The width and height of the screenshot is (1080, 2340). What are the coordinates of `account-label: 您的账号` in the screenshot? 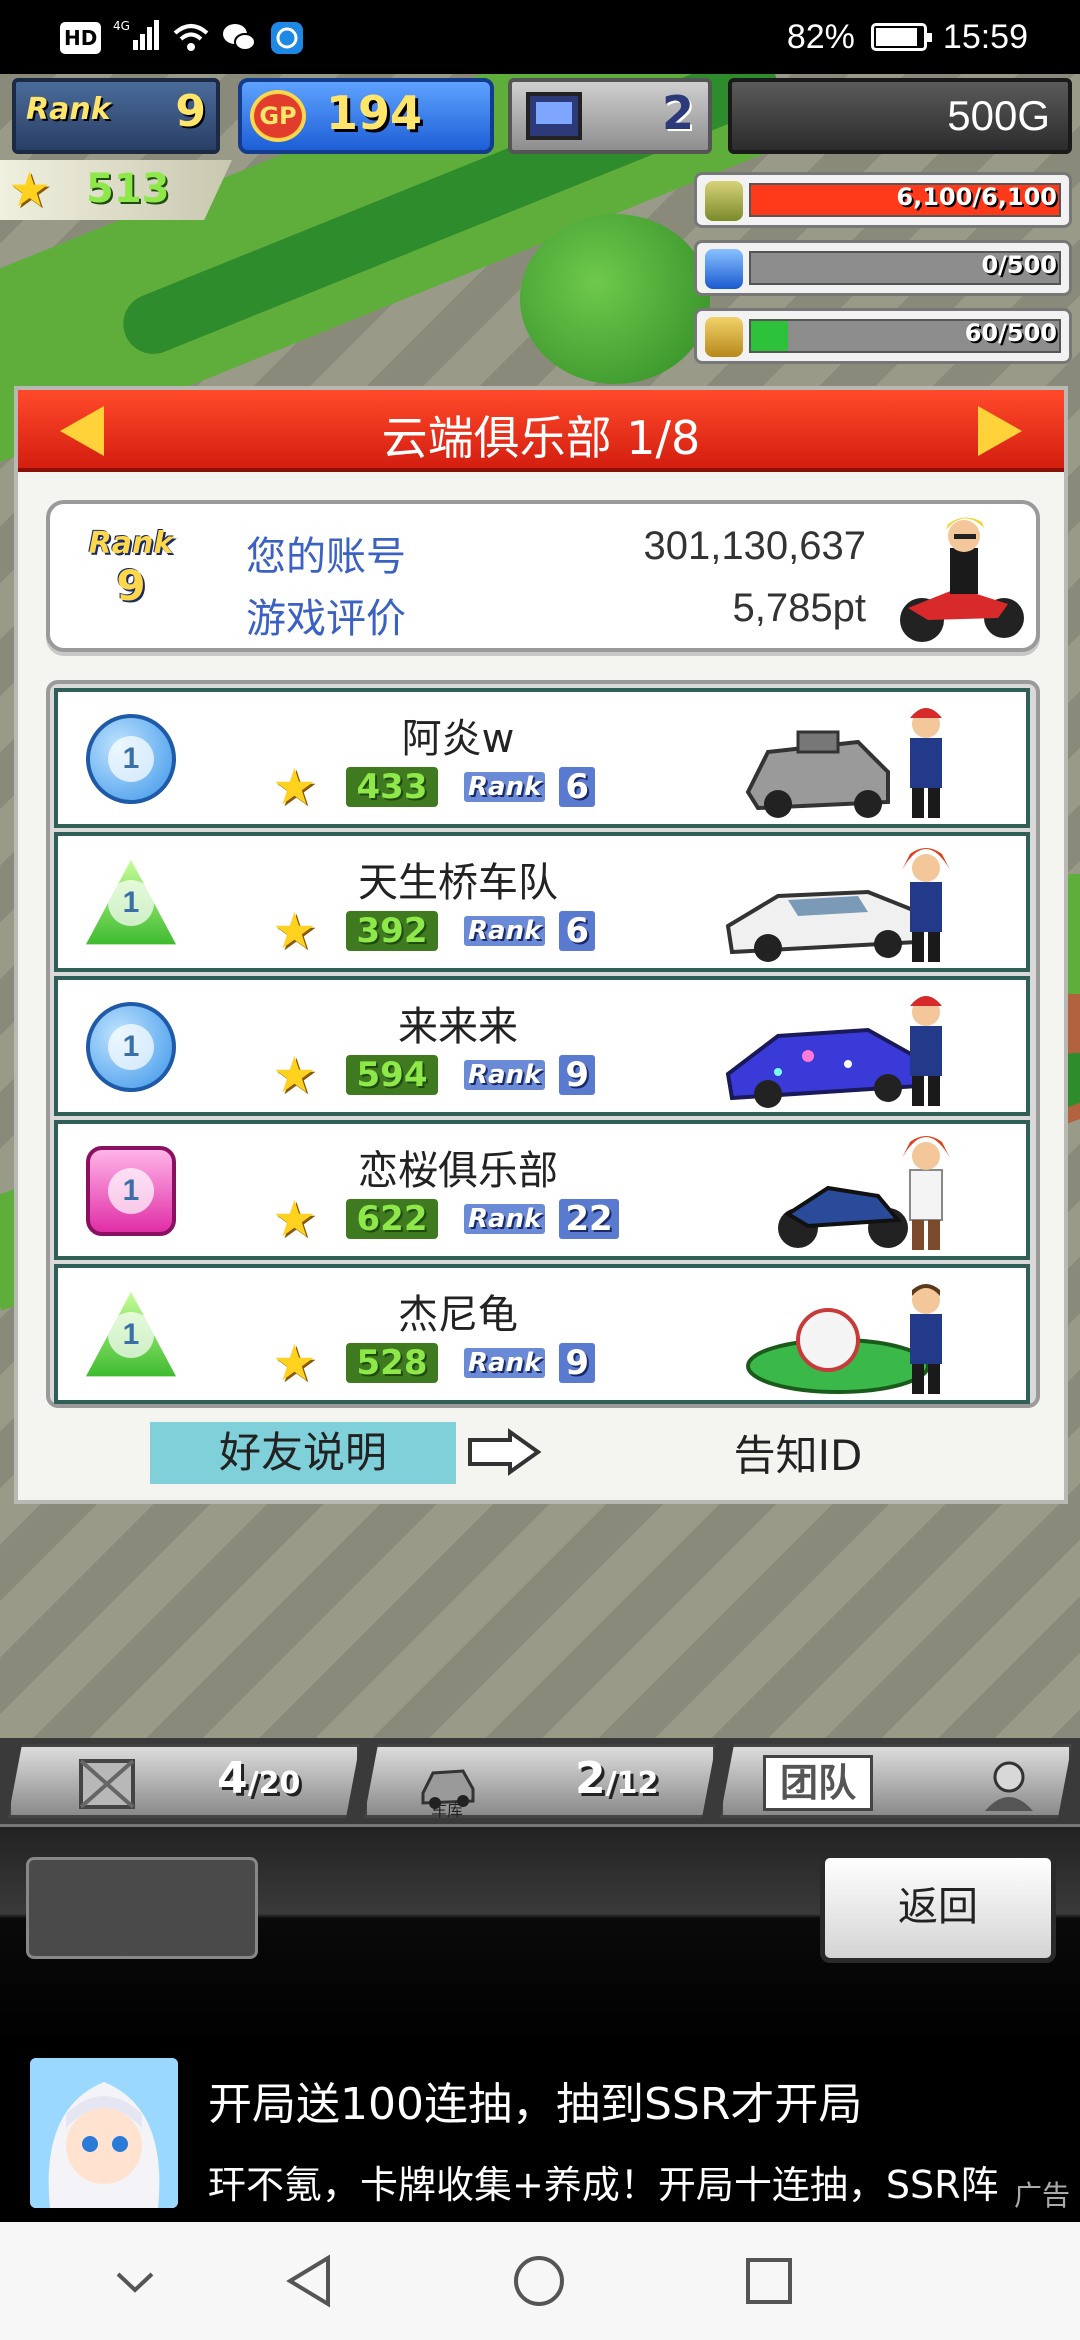 It's located at (326, 557).